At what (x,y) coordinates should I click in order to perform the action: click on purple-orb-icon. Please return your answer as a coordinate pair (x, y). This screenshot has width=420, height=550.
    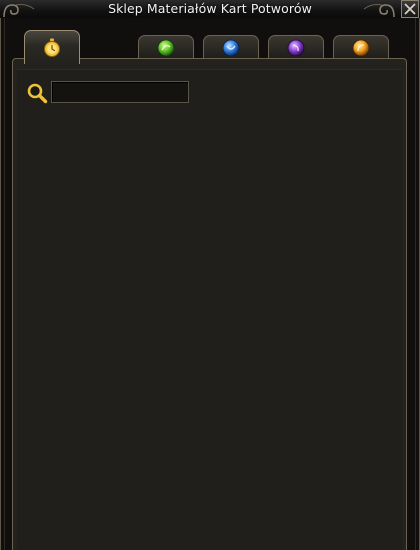
    Looking at the image, I should click on (296, 47).